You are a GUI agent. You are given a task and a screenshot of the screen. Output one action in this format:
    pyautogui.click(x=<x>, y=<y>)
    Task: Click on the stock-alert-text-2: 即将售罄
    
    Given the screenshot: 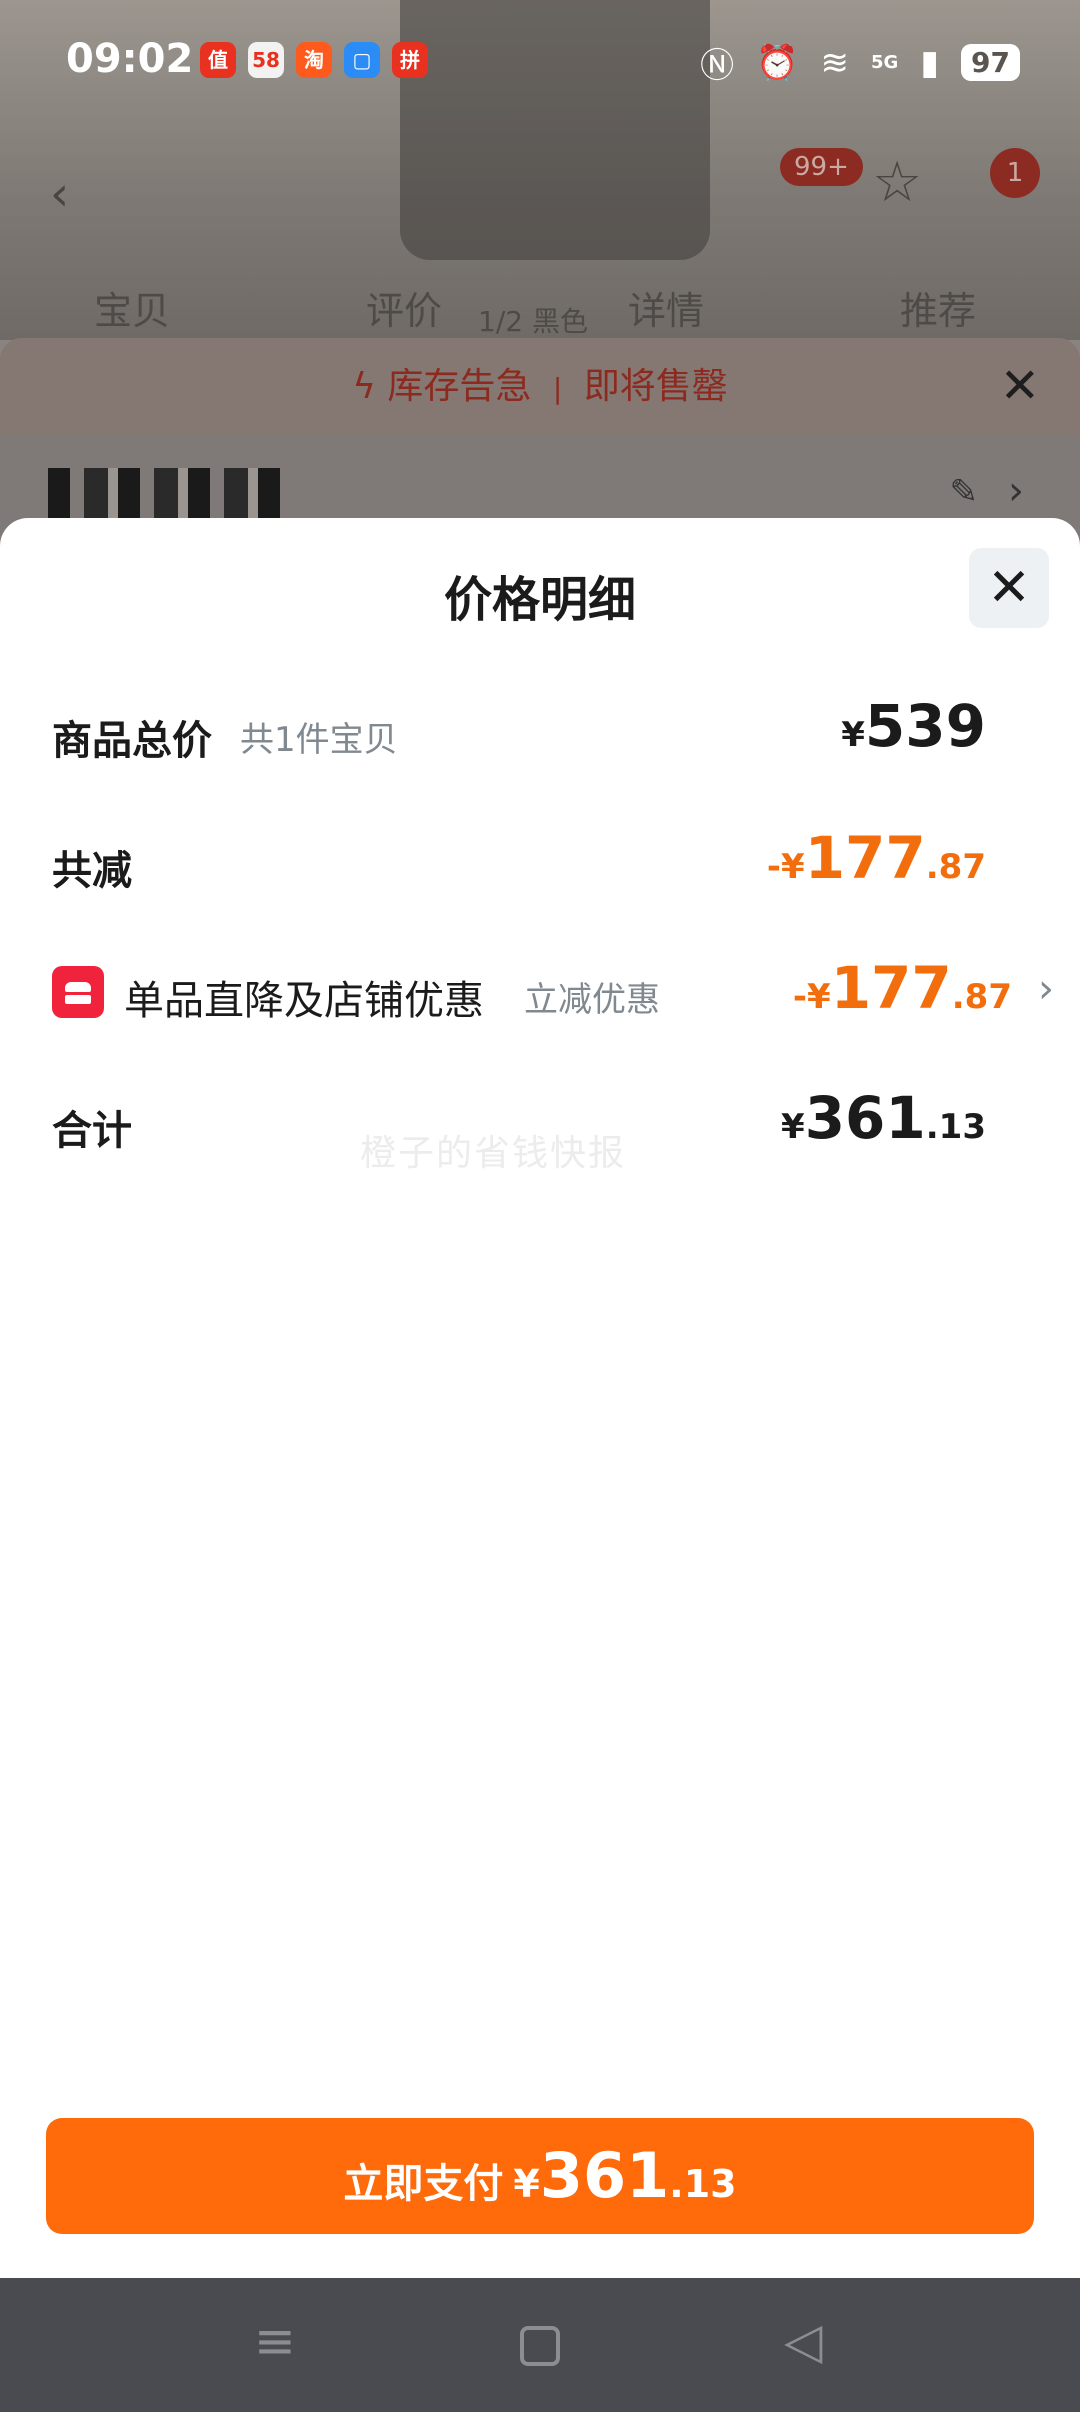 What is the action you would take?
    pyautogui.click(x=655, y=386)
    